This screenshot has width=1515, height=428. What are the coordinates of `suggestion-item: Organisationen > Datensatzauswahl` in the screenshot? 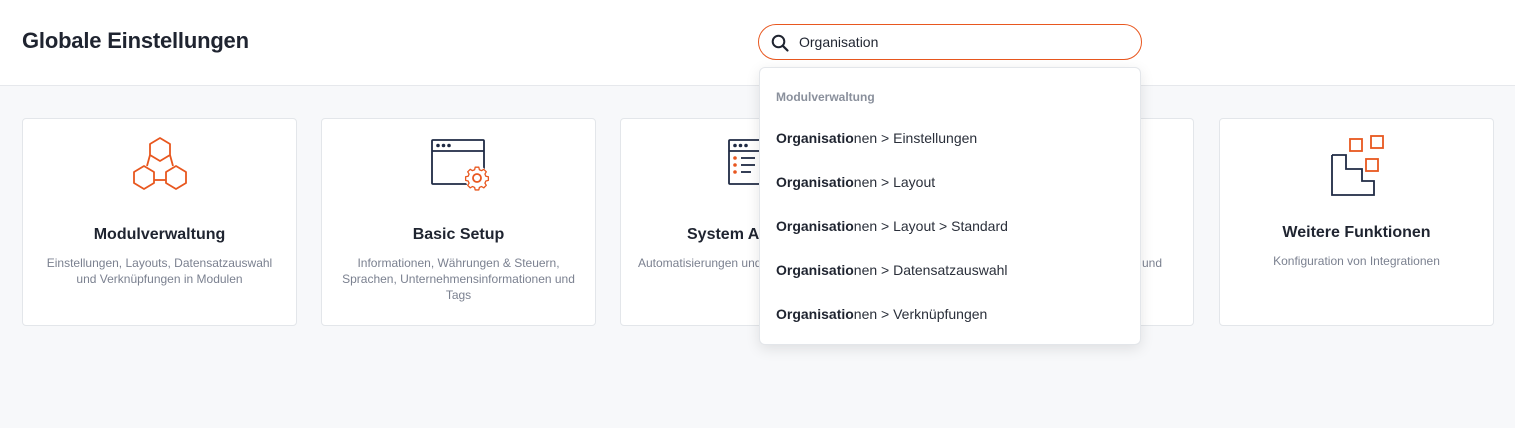 It's located at (950, 270).